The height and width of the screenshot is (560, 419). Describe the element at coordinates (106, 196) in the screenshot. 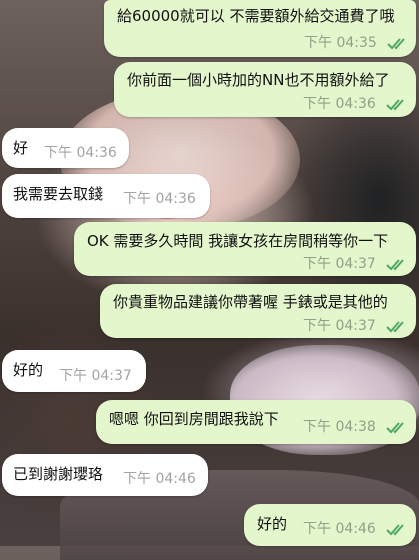

I see `message-bubble-incoming: 我需要去取錢 下午 04:36` at that location.